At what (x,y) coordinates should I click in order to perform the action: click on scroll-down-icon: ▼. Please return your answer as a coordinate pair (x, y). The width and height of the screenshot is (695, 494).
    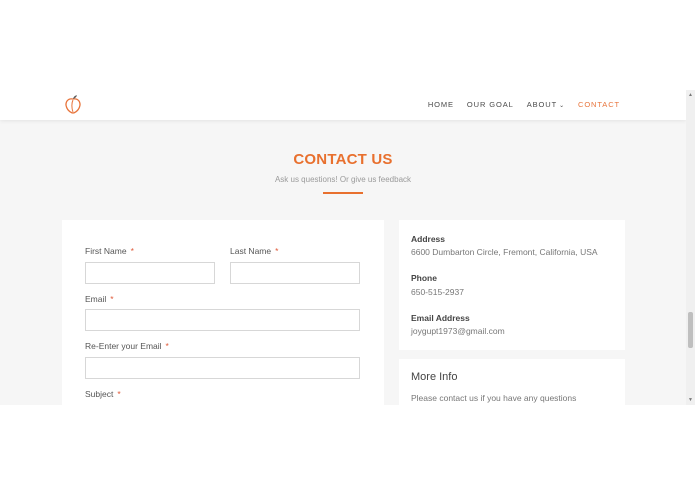
    Looking at the image, I should click on (690, 400).